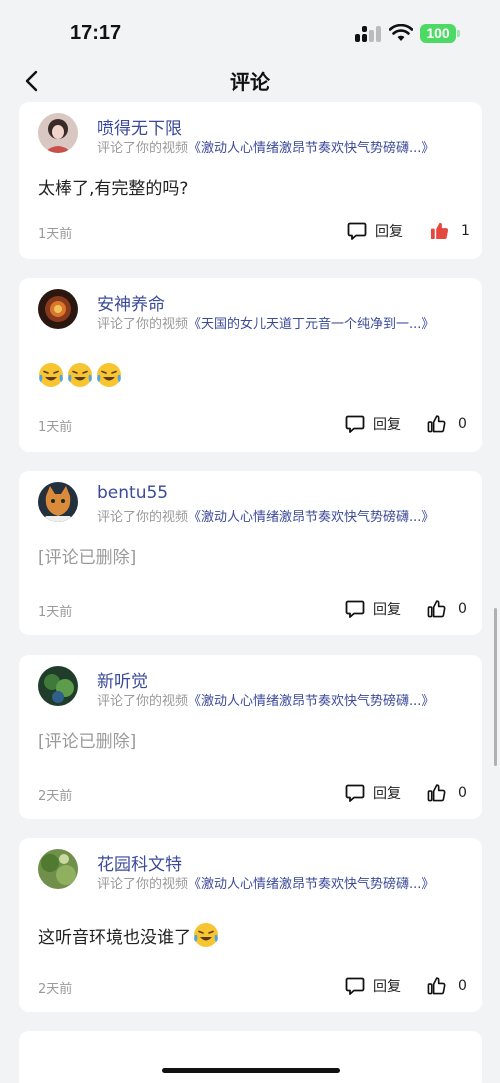 The height and width of the screenshot is (1083, 500). Describe the element at coordinates (131, 302) in the screenshot. I see `username: 安神养命` at that location.